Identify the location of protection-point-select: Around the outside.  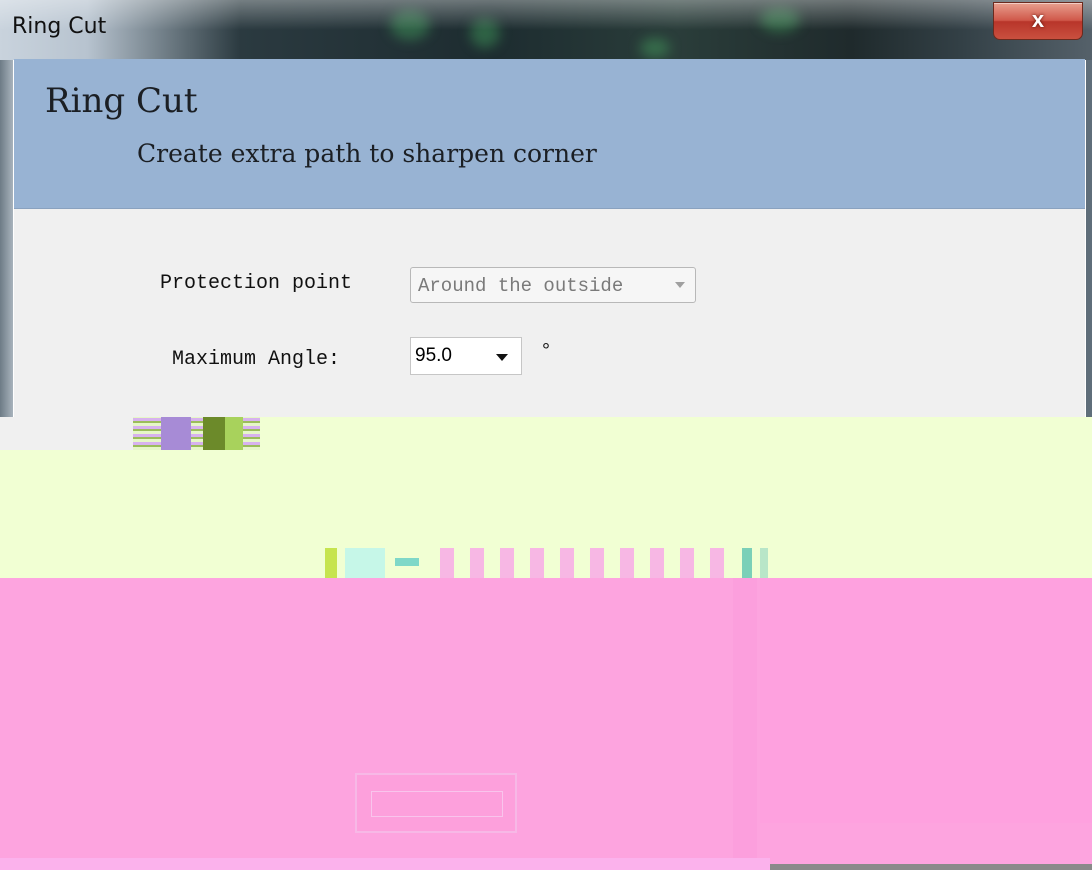
(553, 285).